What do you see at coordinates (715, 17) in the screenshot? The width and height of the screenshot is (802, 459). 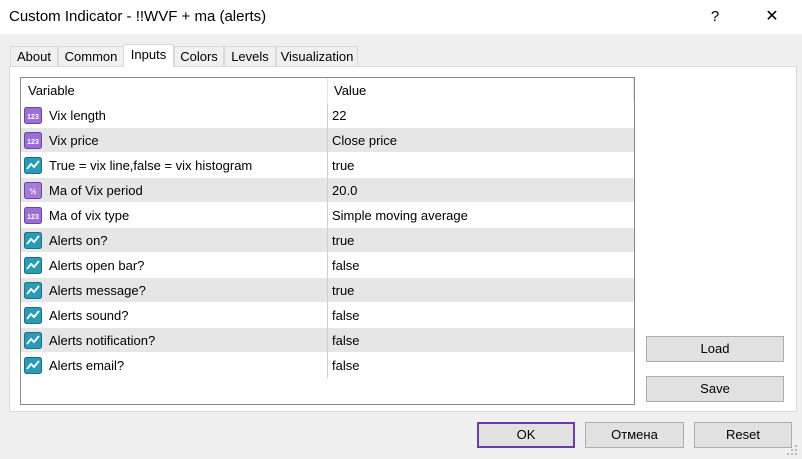 I see `help-button: ?` at bounding box center [715, 17].